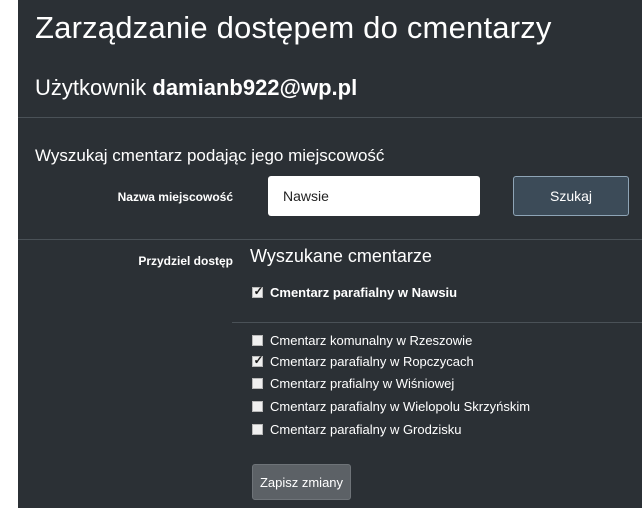 The width and height of the screenshot is (642, 508). What do you see at coordinates (371, 340) in the screenshot?
I see `cemetery-label: Cmentarz komunalny w Rzeszowie` at bounding box center [371, 340].